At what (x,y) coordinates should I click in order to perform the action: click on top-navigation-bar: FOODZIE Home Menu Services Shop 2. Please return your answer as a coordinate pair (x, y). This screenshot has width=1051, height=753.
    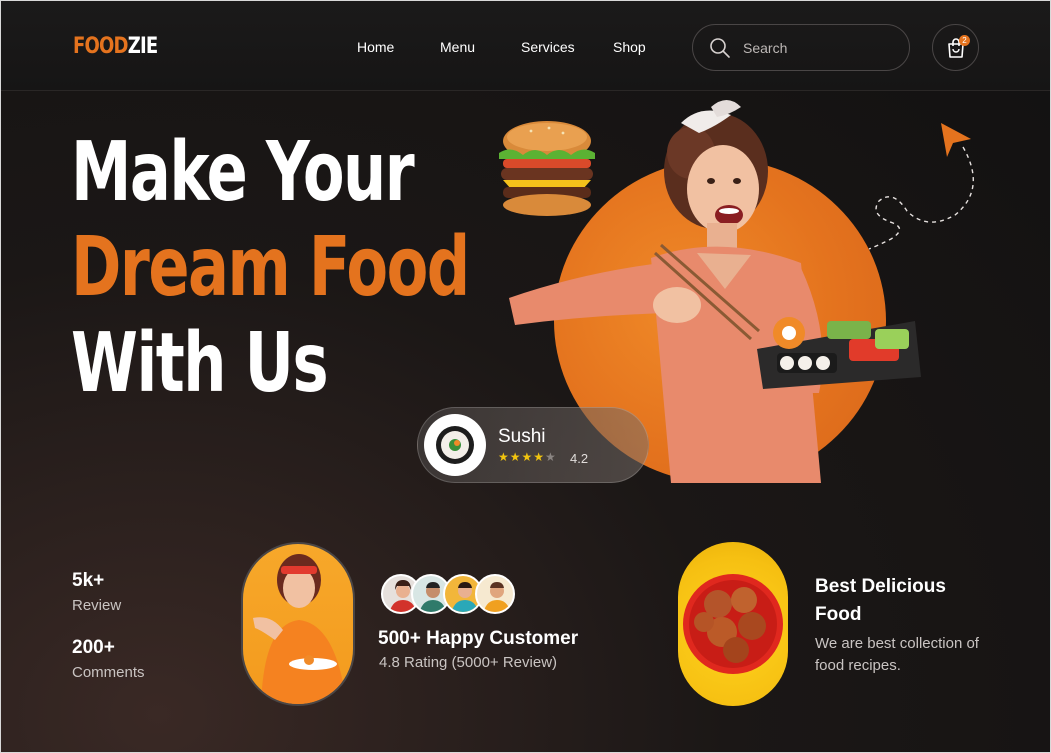
    Looking at the image, I should click on (525, 46).